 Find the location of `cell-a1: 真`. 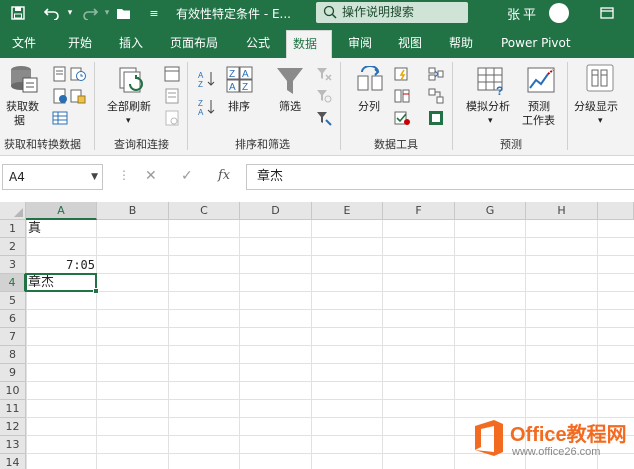

cell-a1: 真 is located at coordinates (61, 229).